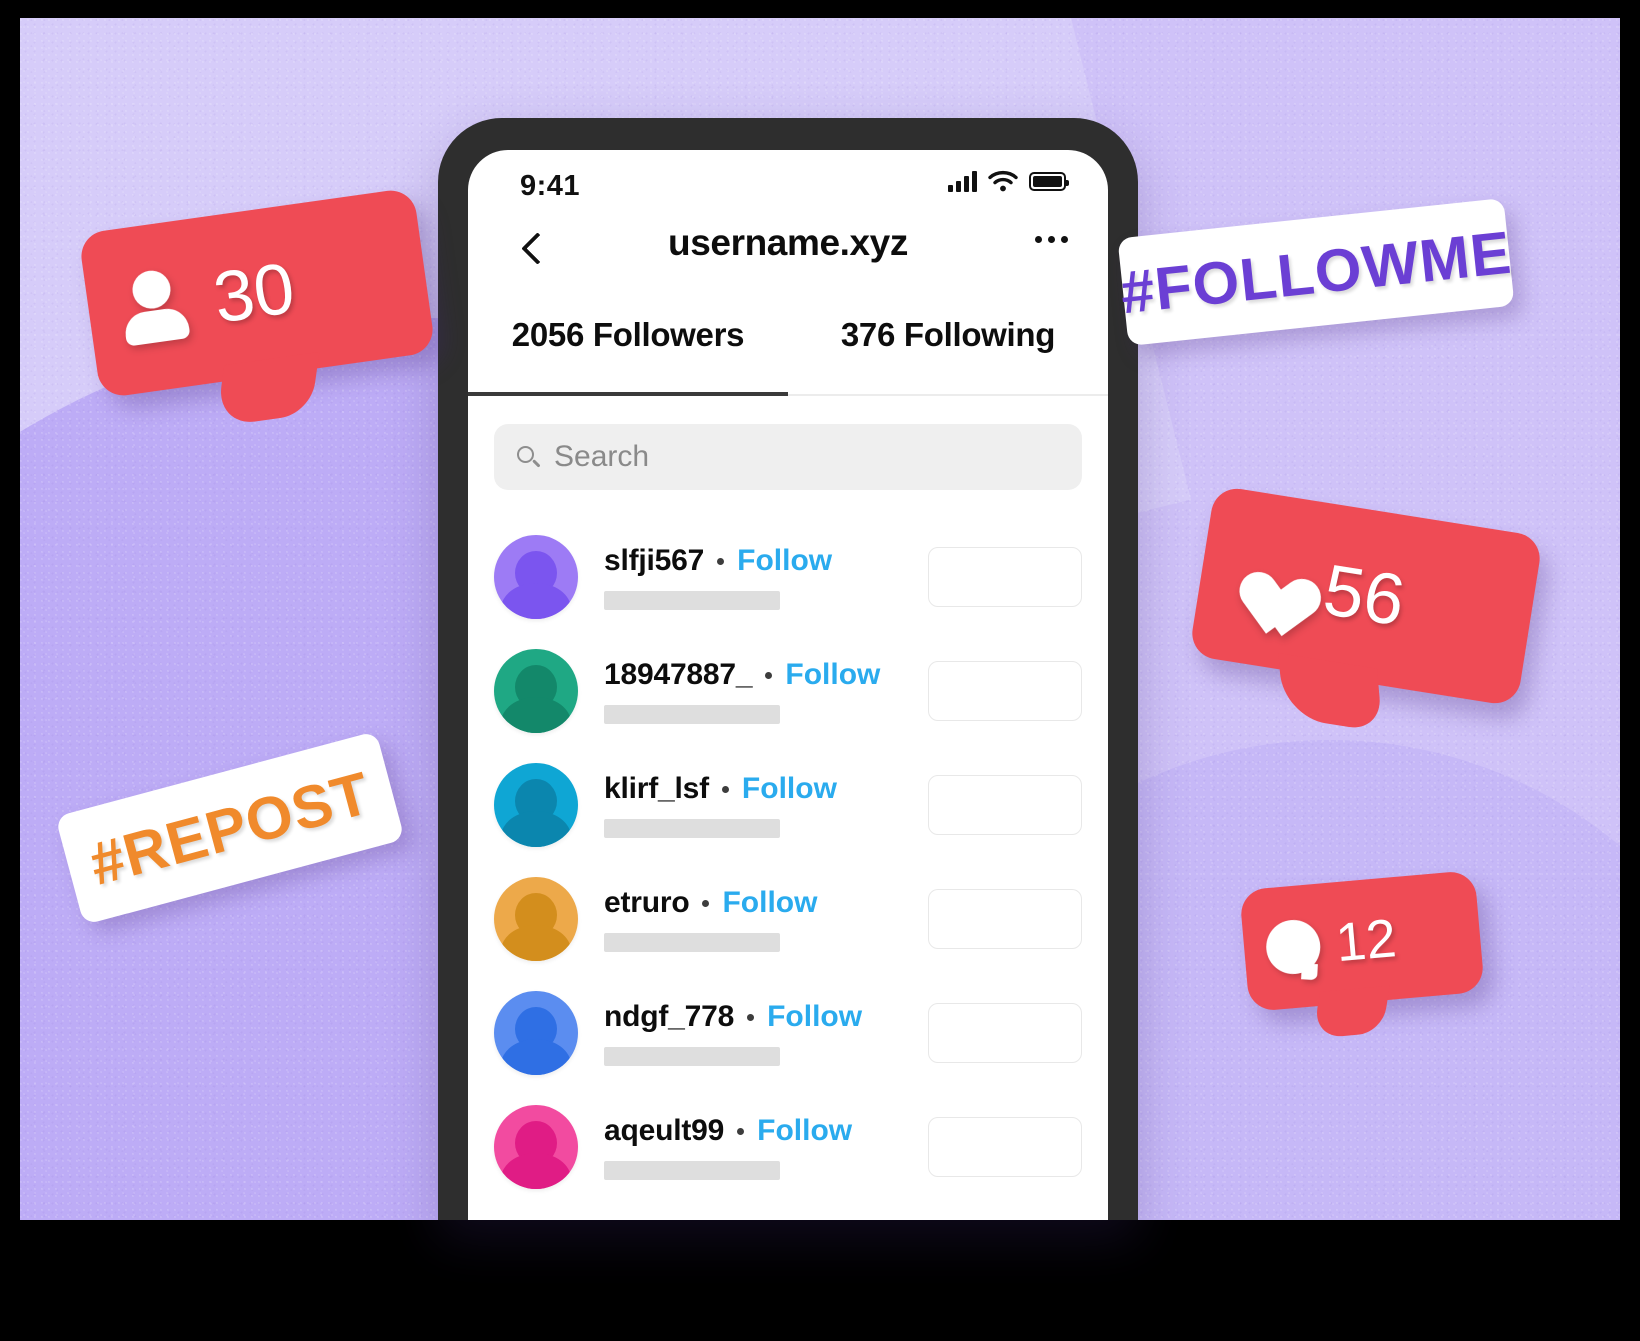 This screenshot has height=1341, width=1640. Describe the element at coordinates (962, 181) in the screenshot. I see `signal-bars-icon` at that location.